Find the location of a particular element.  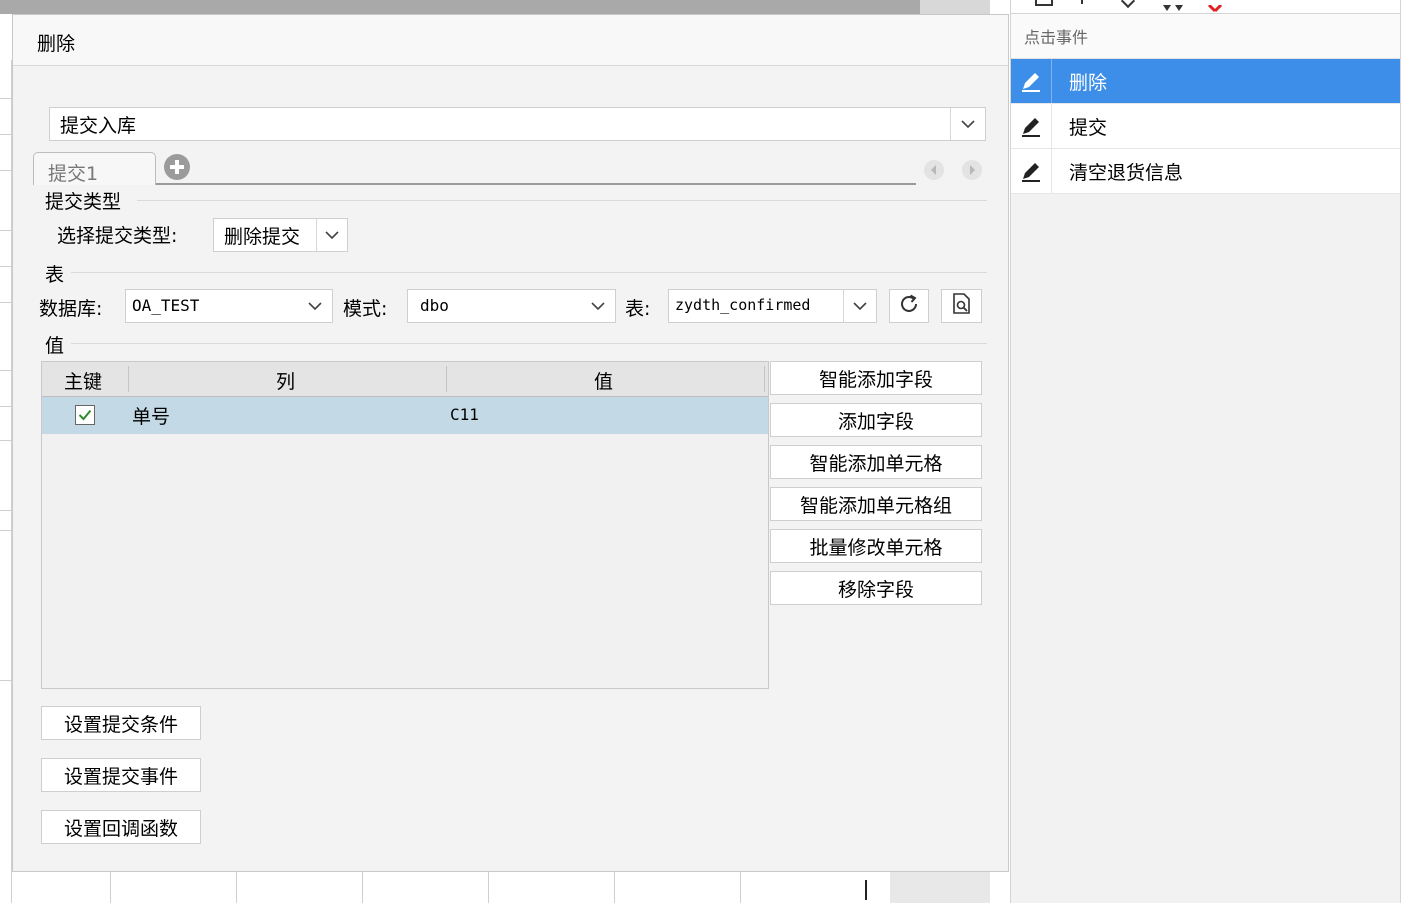

values-divider is located at coordinates (529, 343).